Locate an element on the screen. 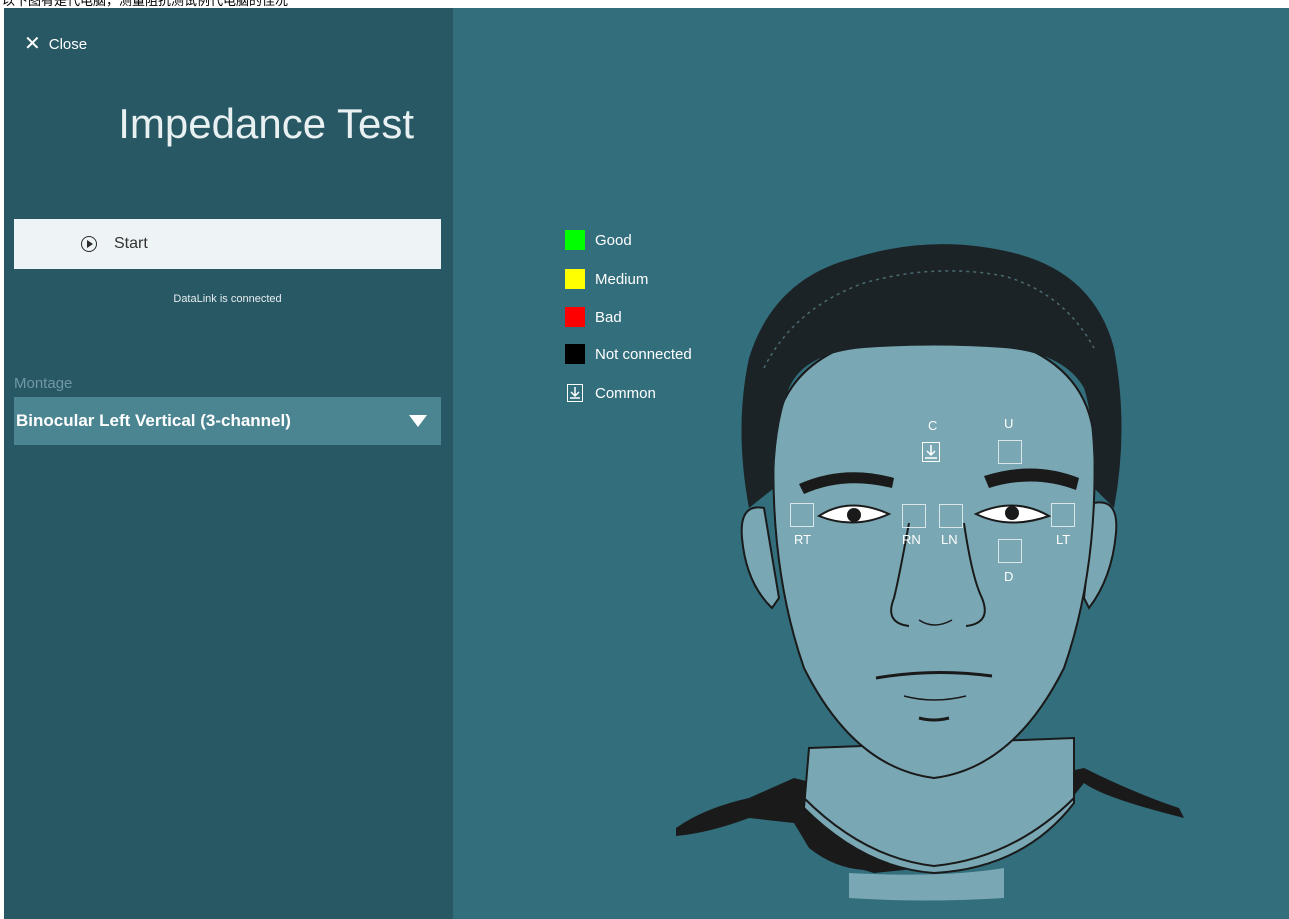 The height and width of the screenshot is (919, 1289). electrode-label-u: U is located at coordinates (1009, 423).